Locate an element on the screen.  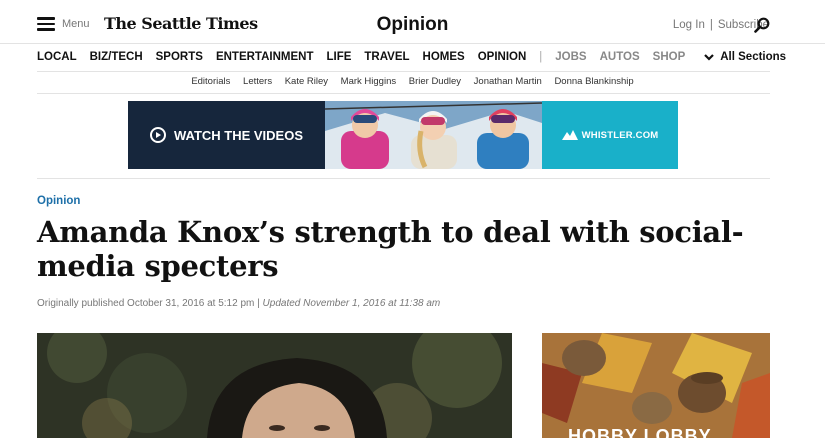
nav-item-entertainment: ENTERTAINMENT is located at coordinates (265, 57).